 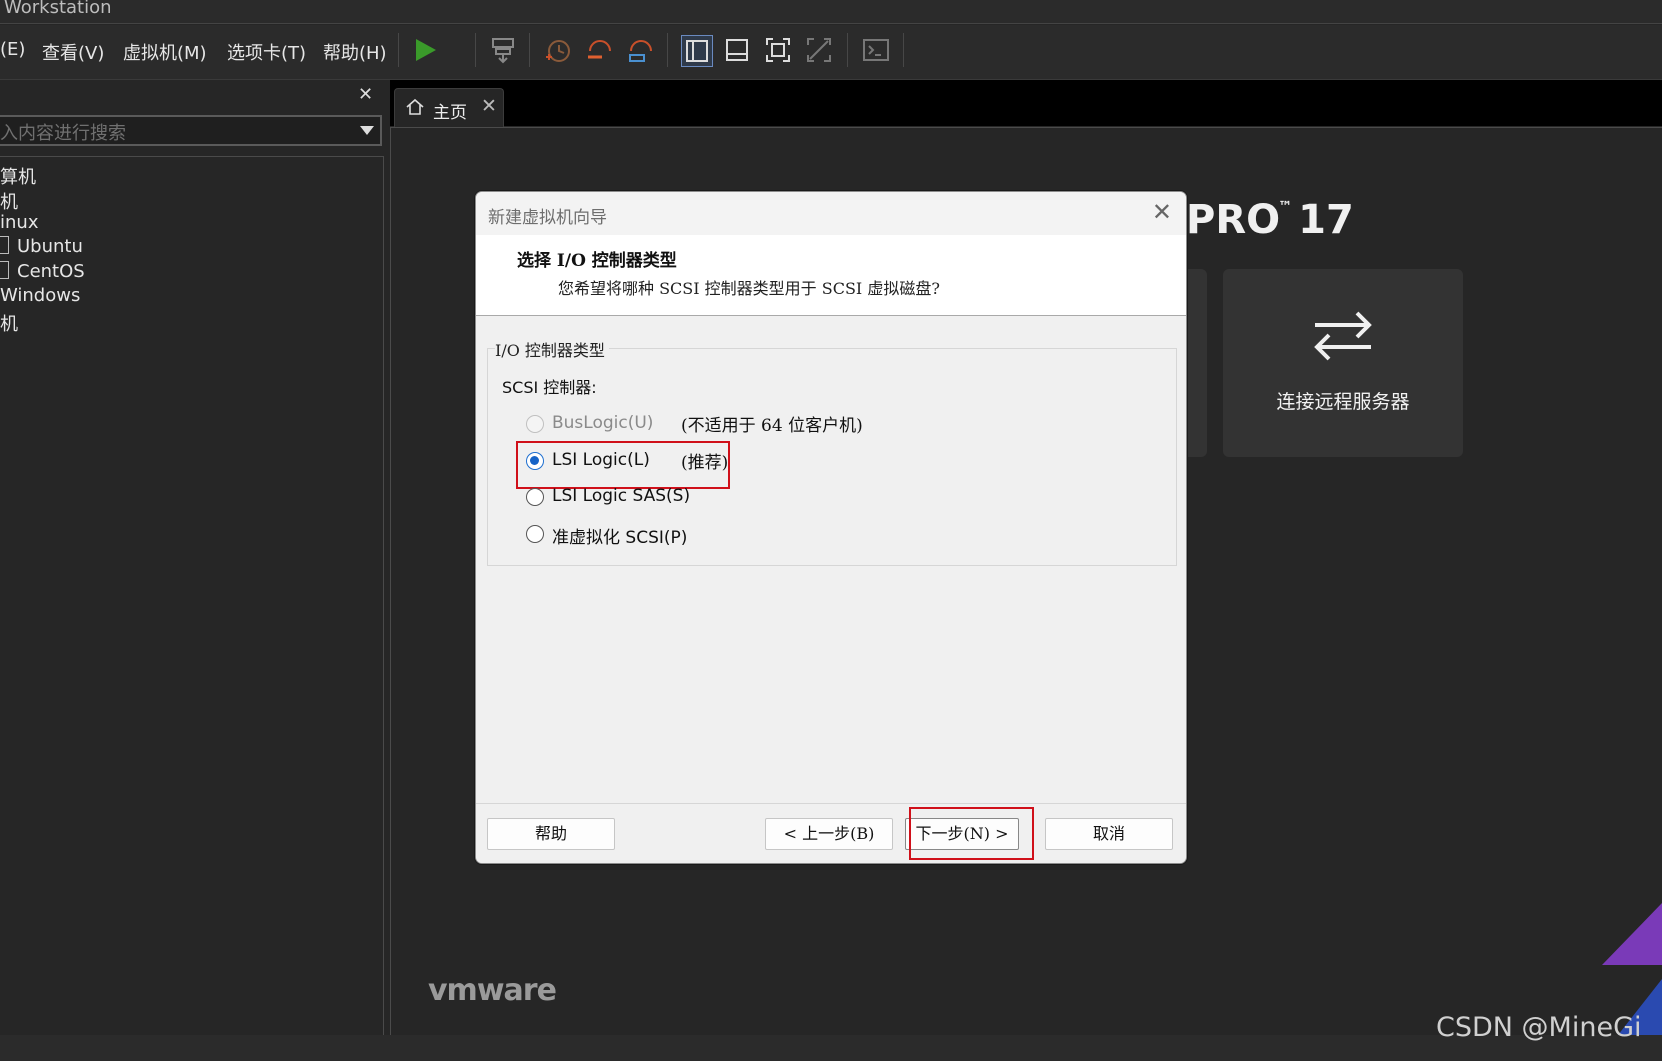 I want to click on tab-home: 主页 ✕, so click(x=449, y=107).